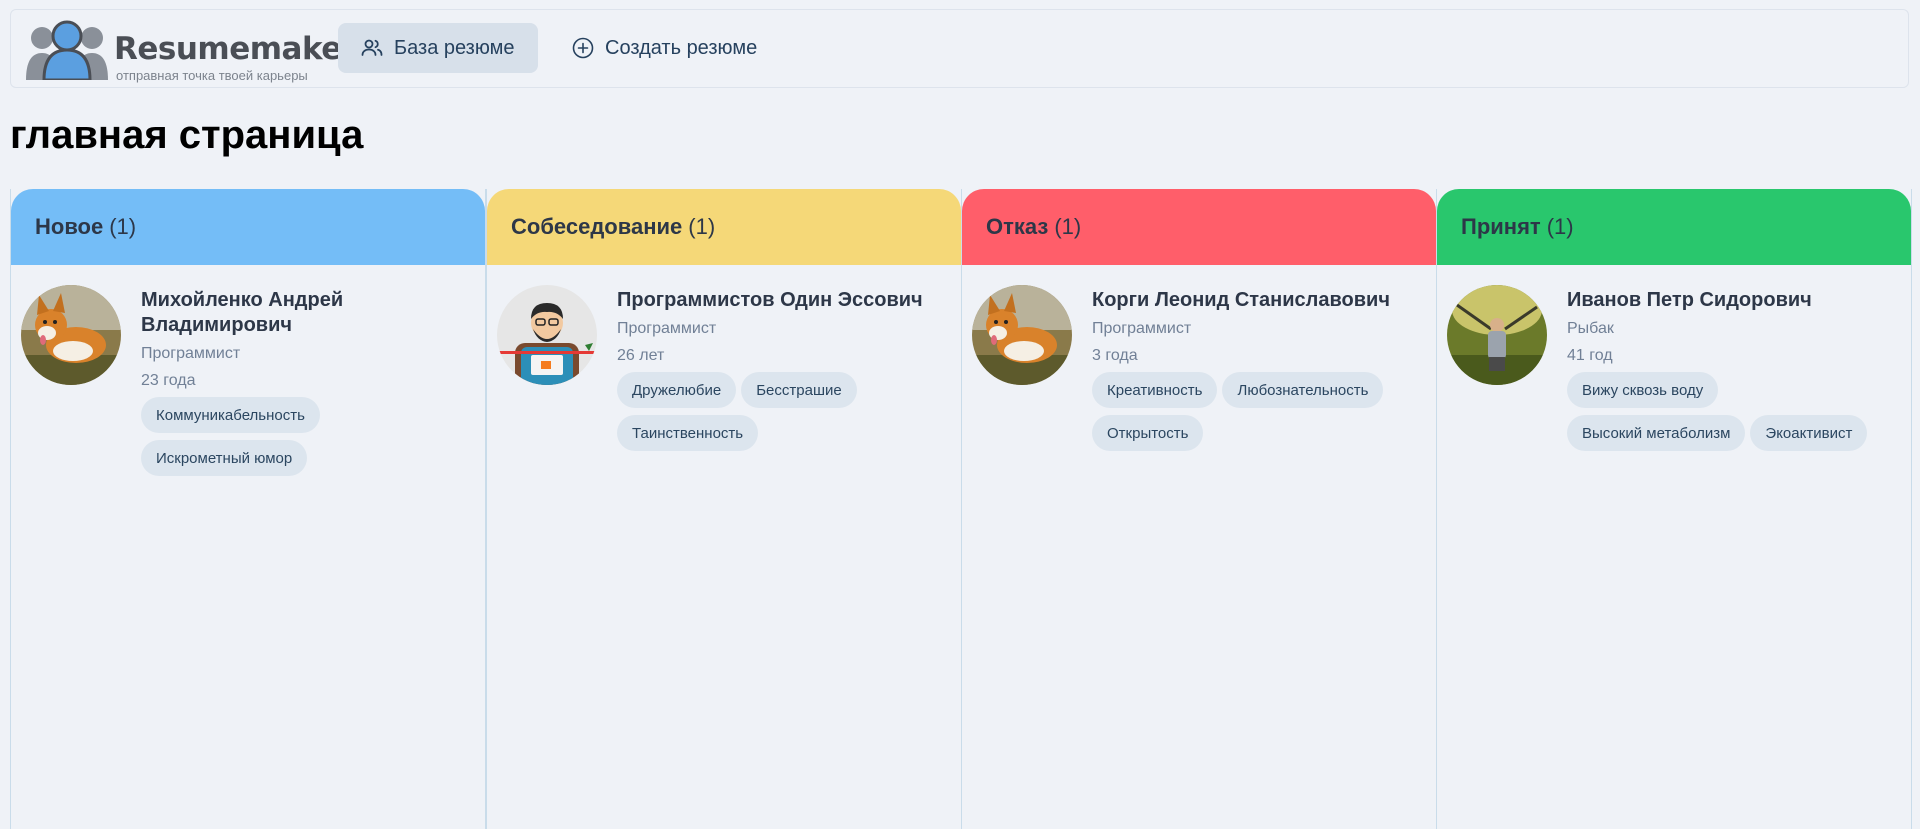  What do you see at coordinates (799, 390) in the screenshot?
I see `skill-tag: Бесстрашие` at bounding box center [799, 390].